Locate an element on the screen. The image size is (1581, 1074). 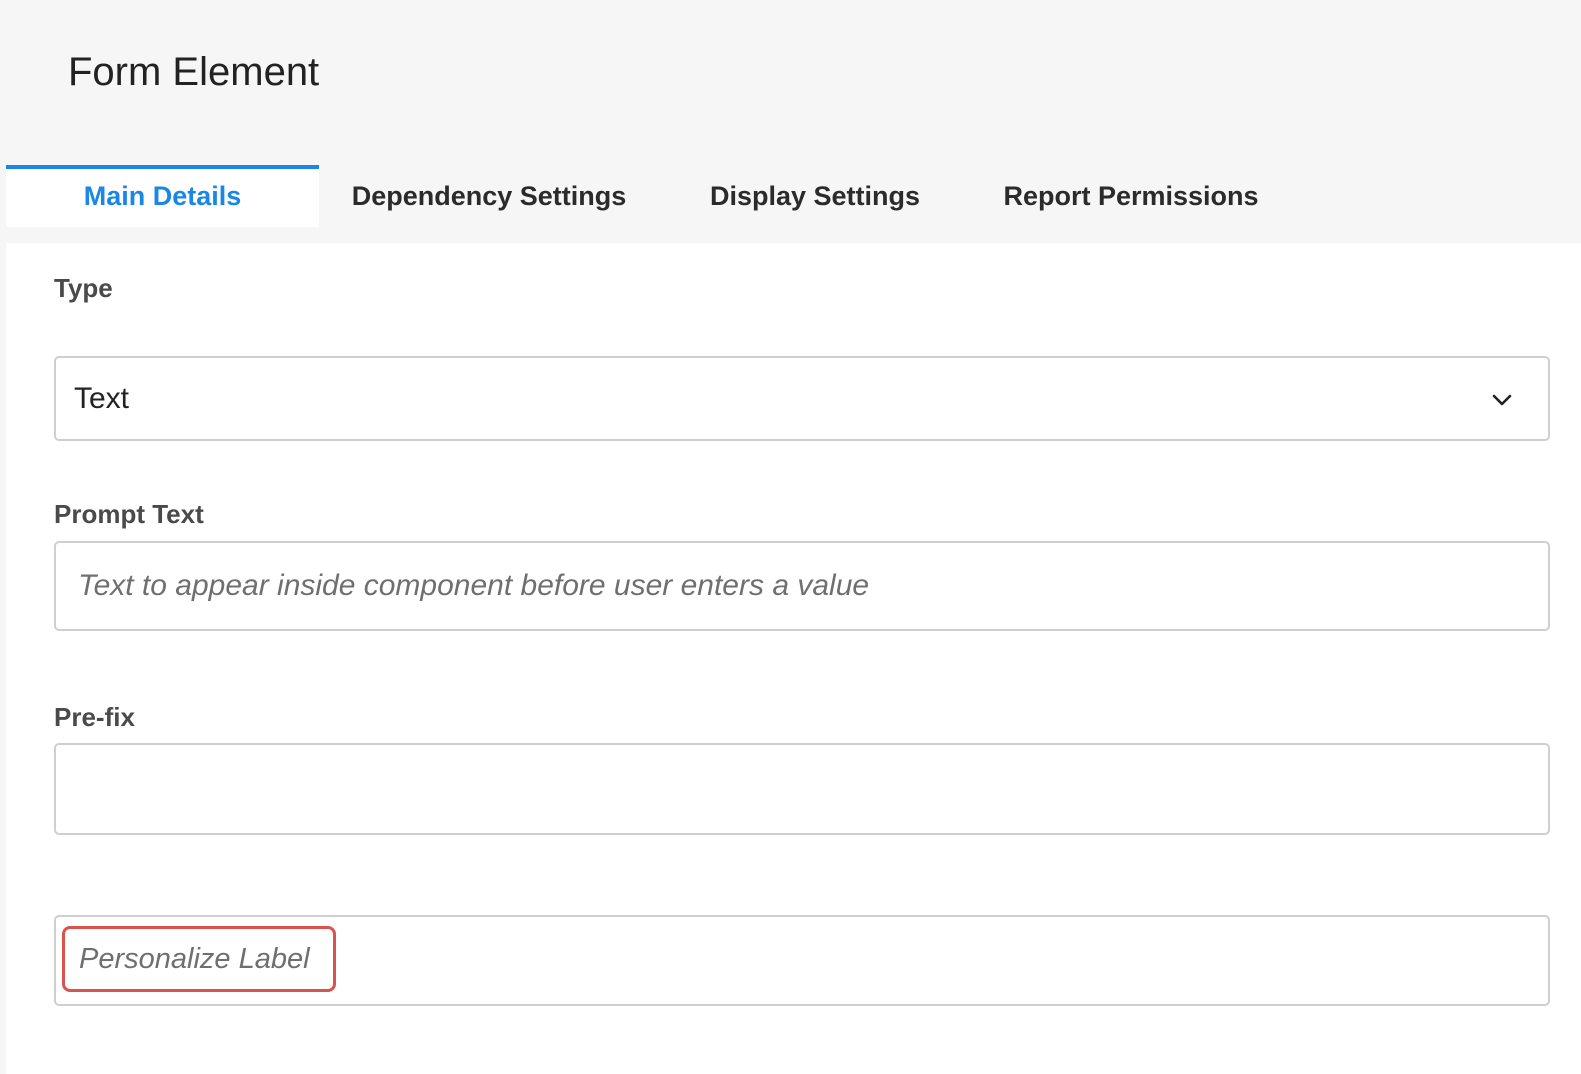
prompt-text-field is located at coordinates (802, 586).